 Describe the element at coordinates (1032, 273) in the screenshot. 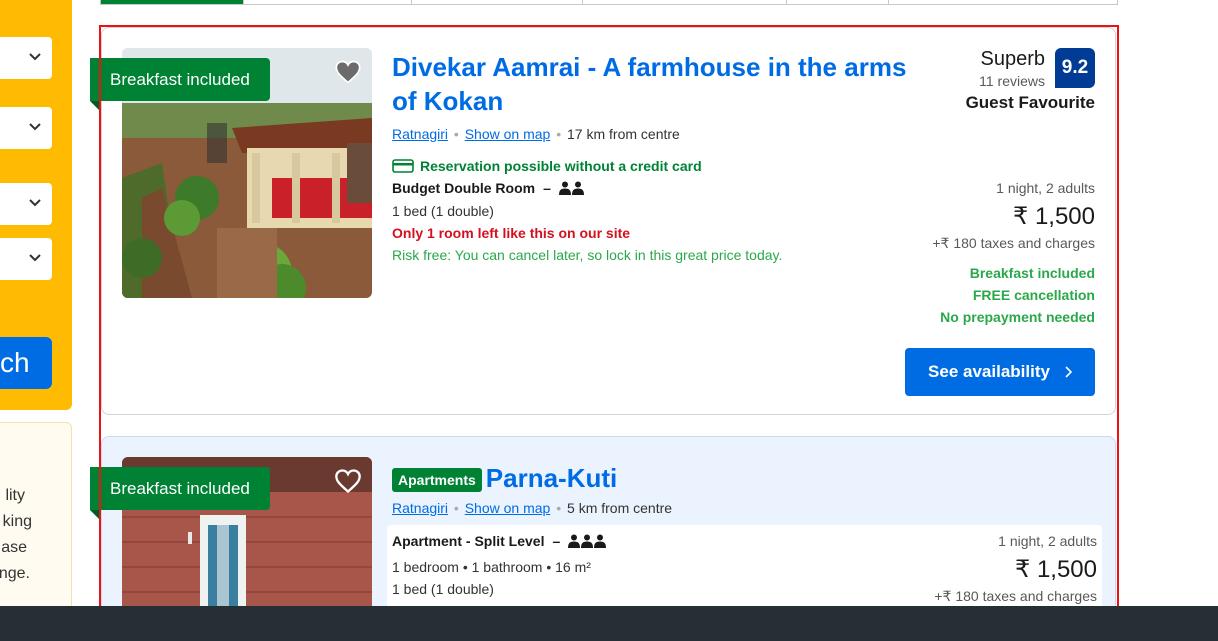

I see `perk-breakfast: Breakfast included` at that location.